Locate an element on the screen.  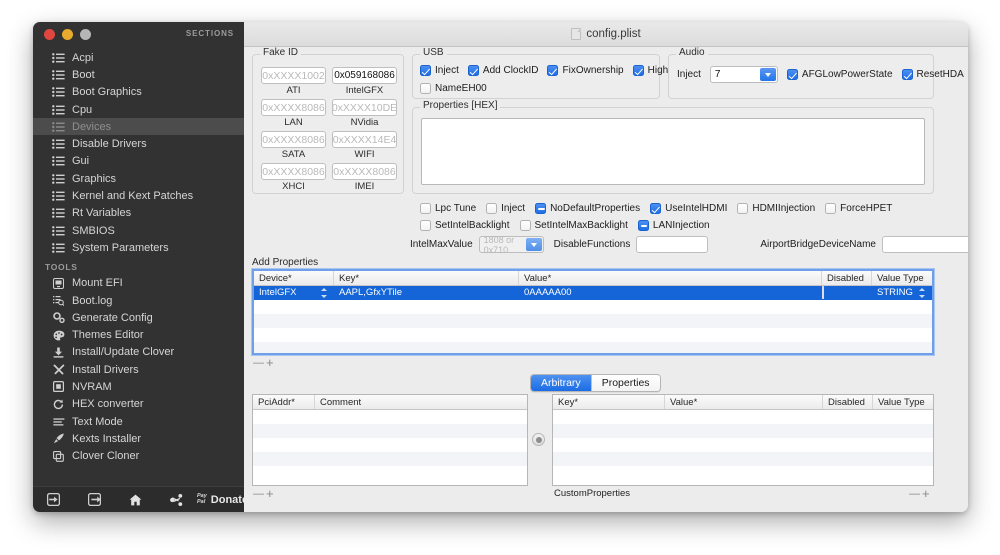
sidebar-item-mount-efi: Mount EFI is located at coordinates (138, 283).